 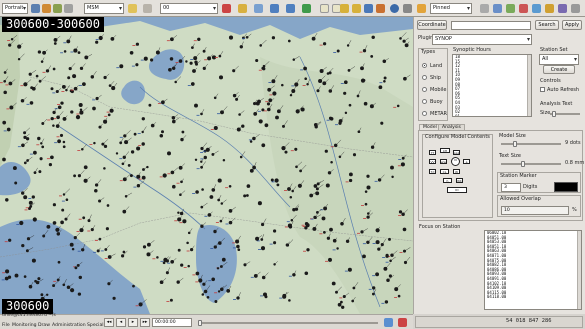 I want to click on model-cell-a: a, so click(x=466, y=161).